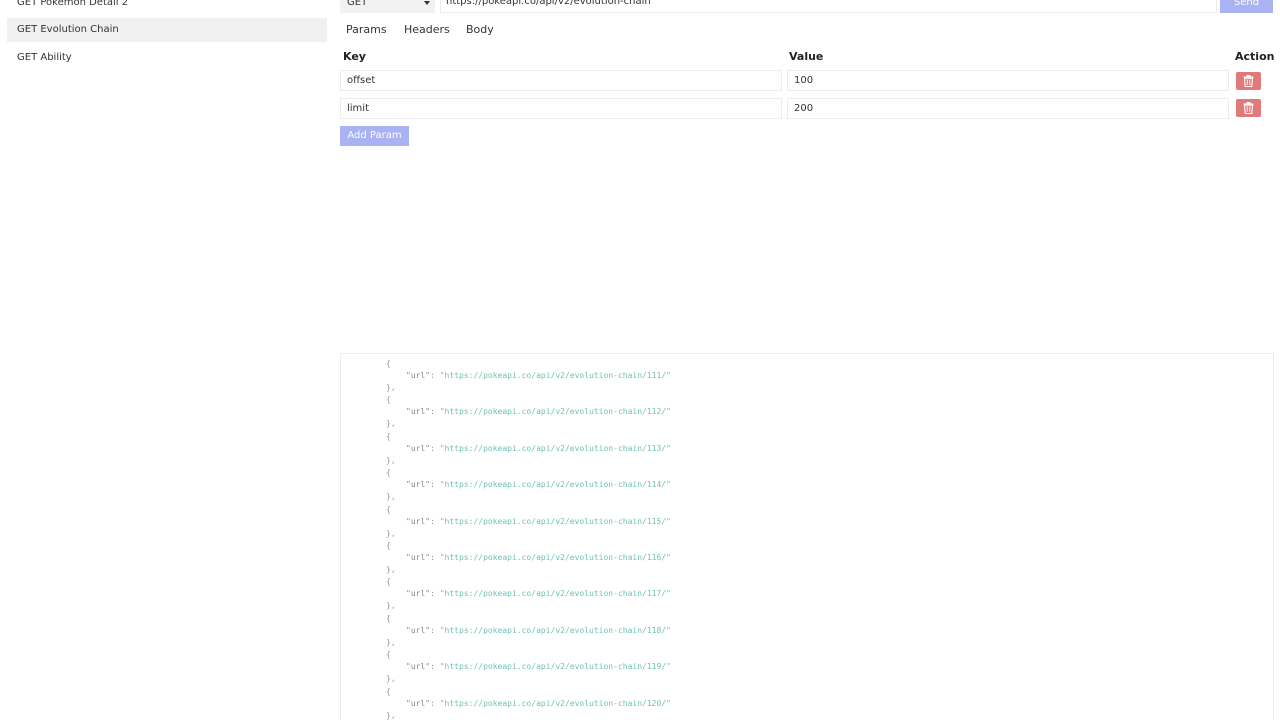  Describe the element at coordinates (357, 4) in the screenshot. I see `method-value: GET` at that location.